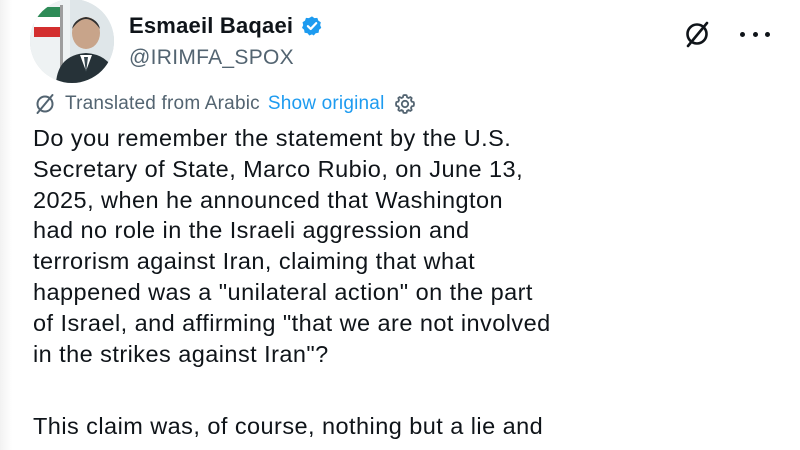 Image resolution: width=800 pixels, height=450 pixels. Describe the element at coordinates (211, 26) in the screenshot. I see `author-name: Esmaeil Baqaei` at that location.